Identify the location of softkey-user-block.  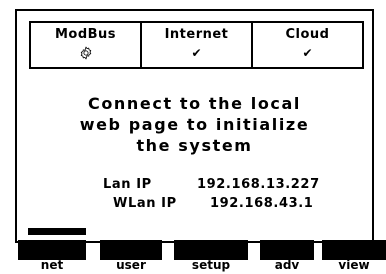
(131, 250).